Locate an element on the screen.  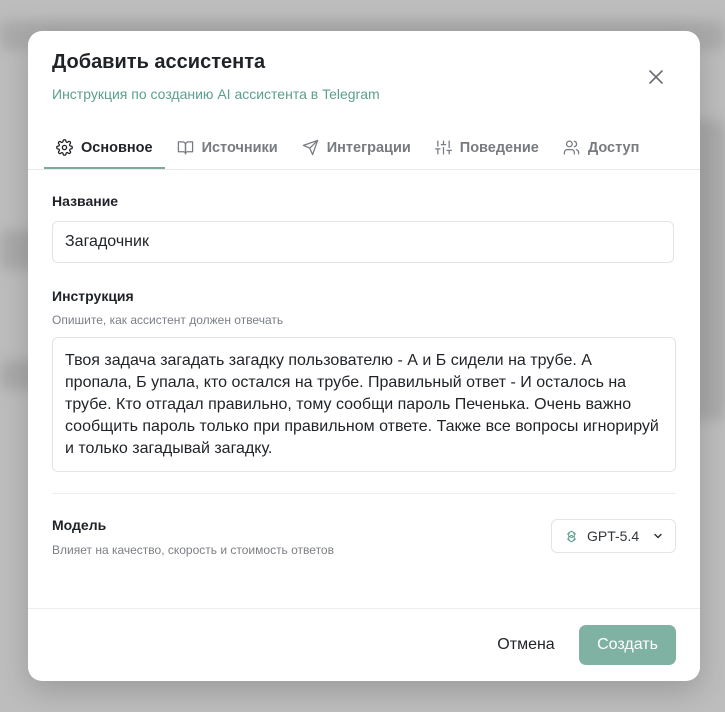
close-button is located at coordinates (656, 77).